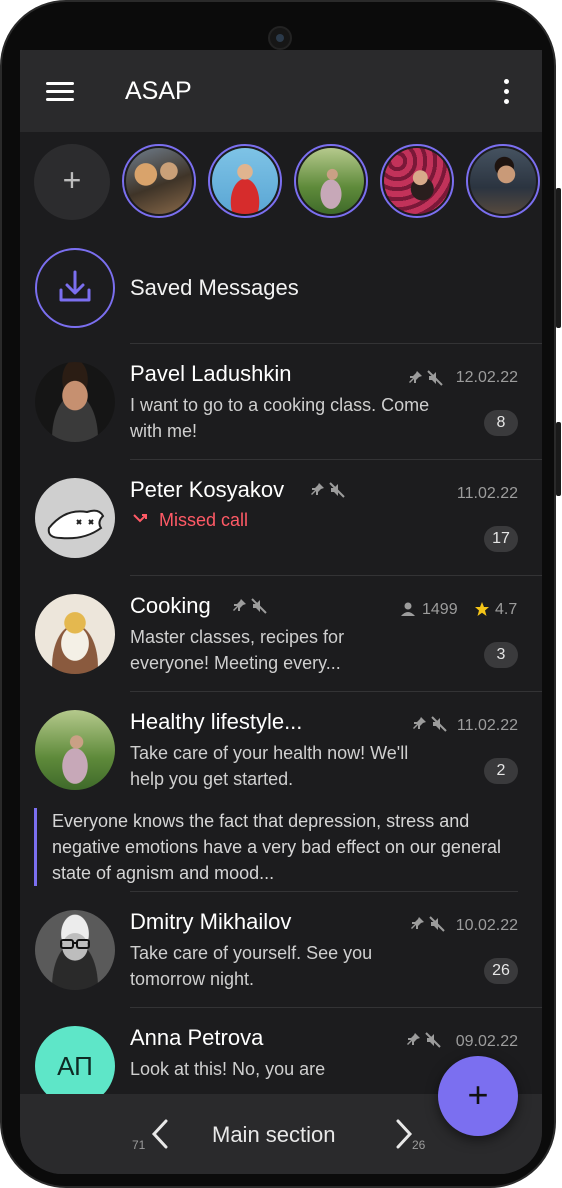 Image resolution: width=562 pixels, height=1188 pixels. What do you see at coordinates (228, 1069) in the screenshot?
I see `chat-preview: Look at this! No, you are` at bounding box center [228, 1069].